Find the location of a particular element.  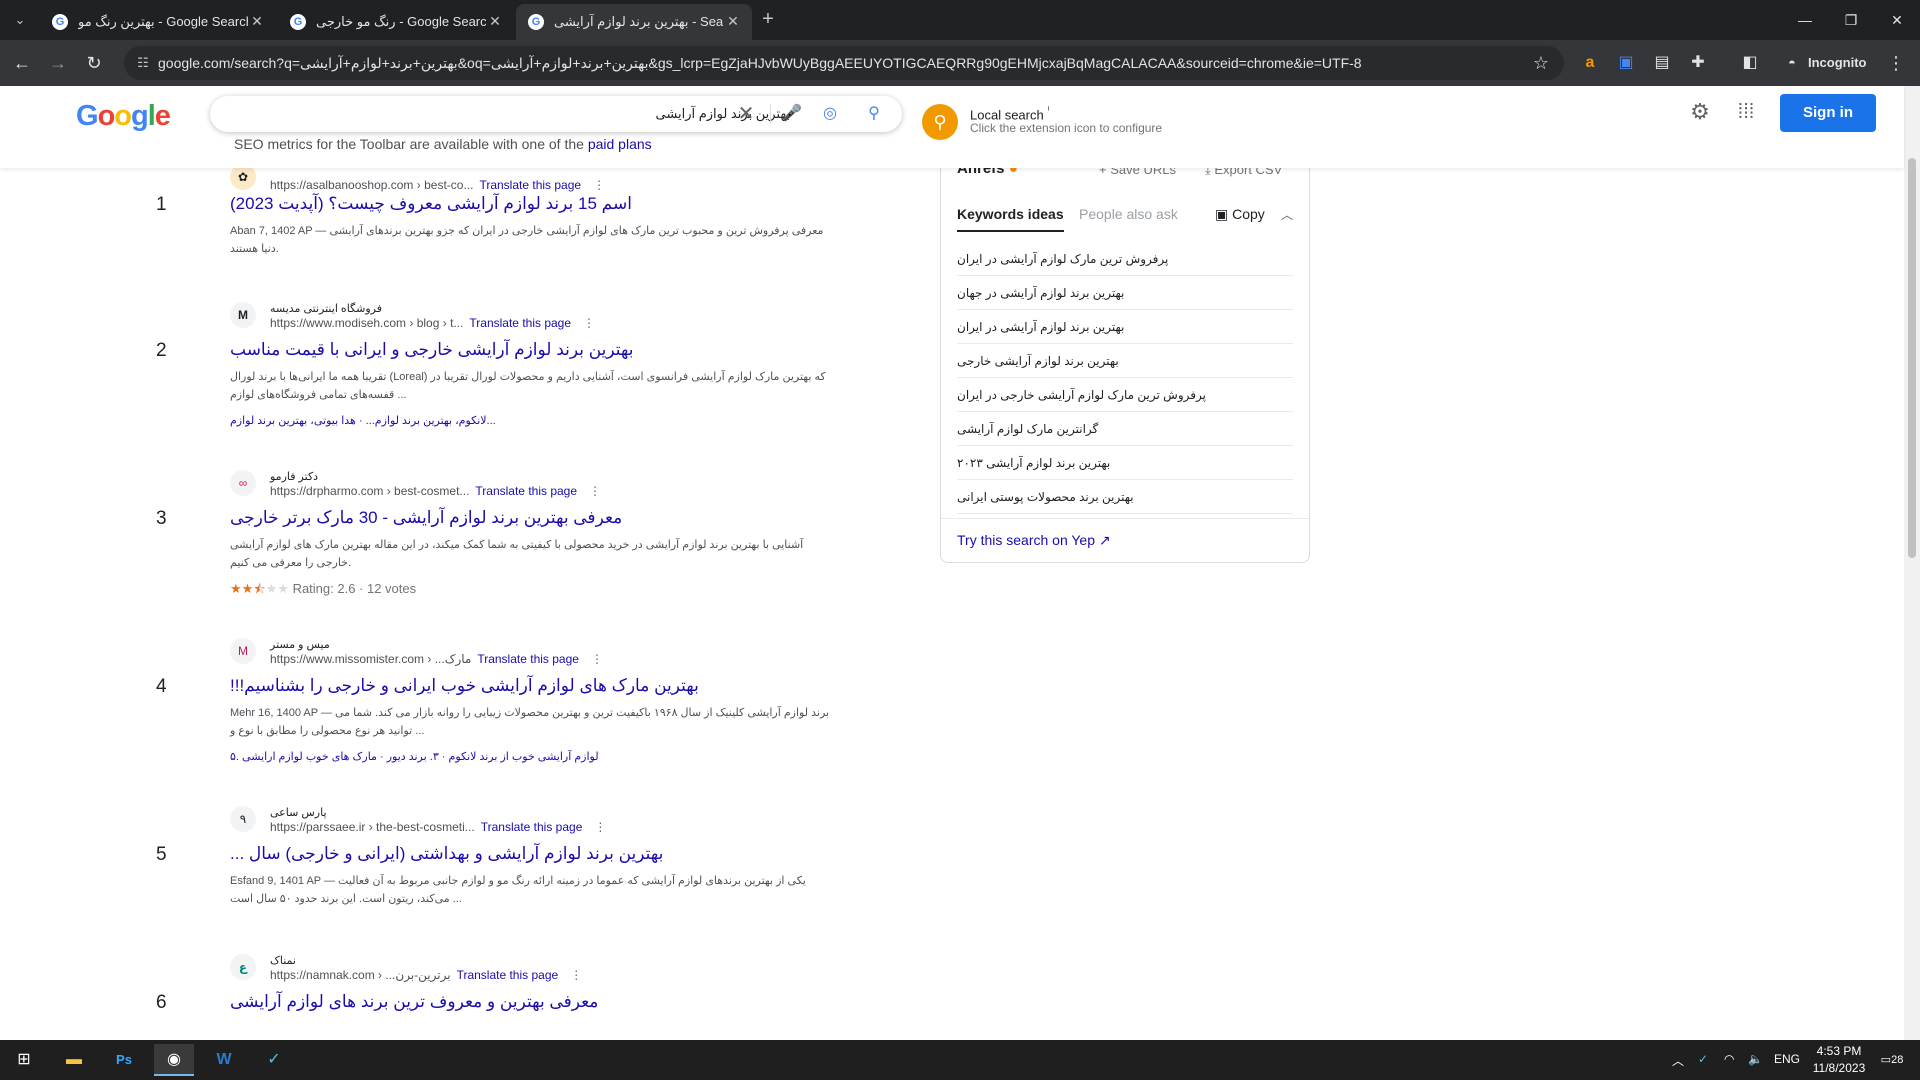

back-icon: ← is located at coordinates (22, 63).